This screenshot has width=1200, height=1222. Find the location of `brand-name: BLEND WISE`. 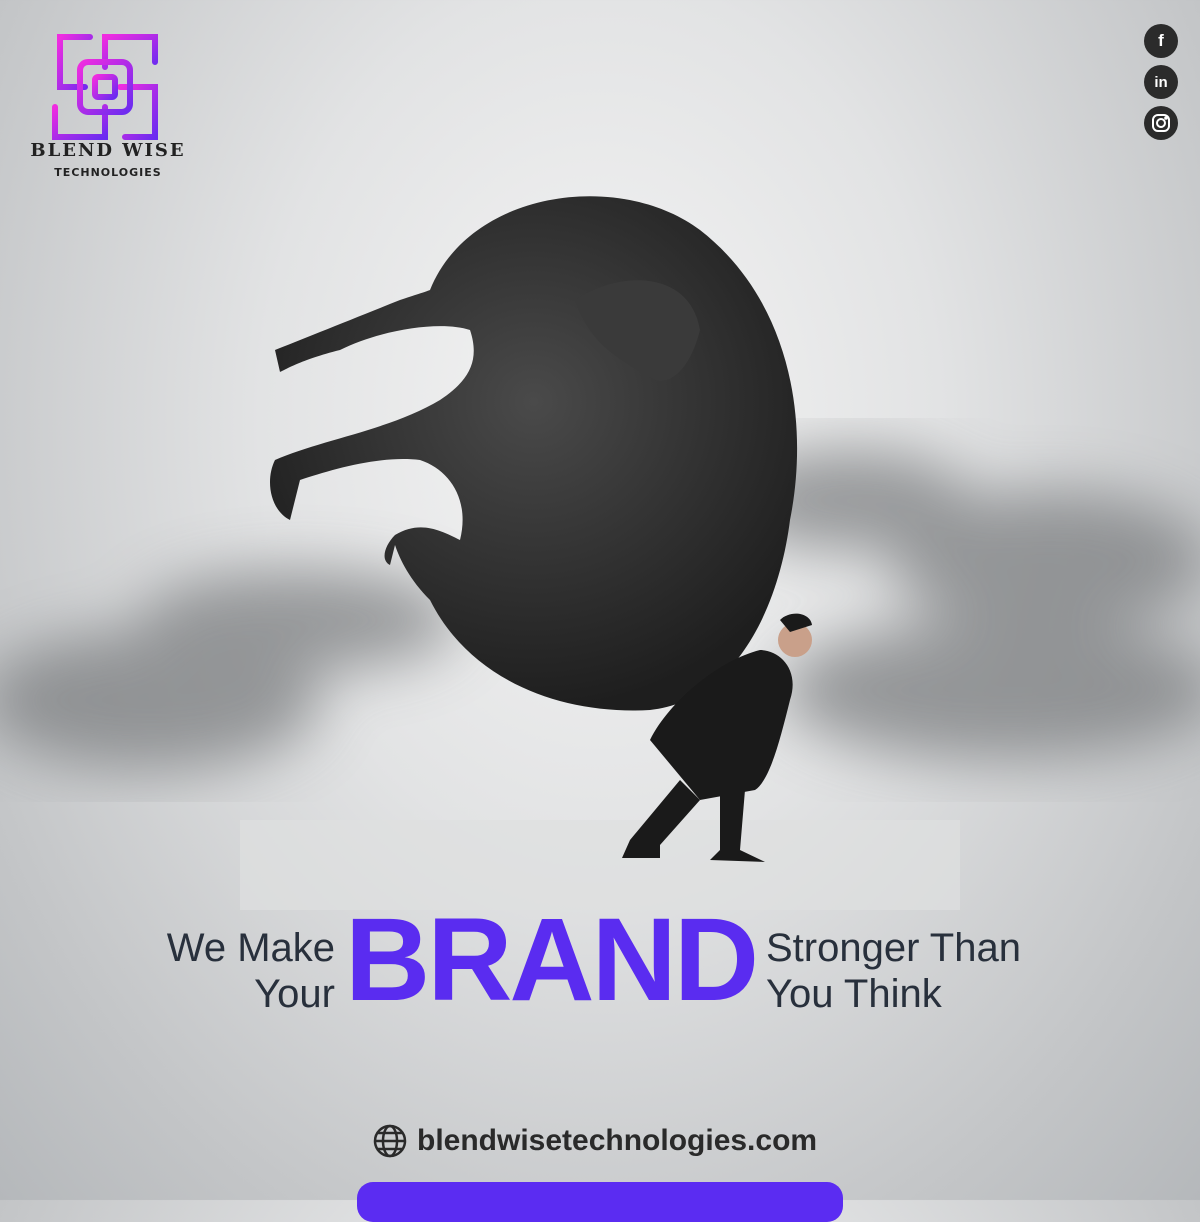

brand-name: BLEND WISE is located at coordinates (108, 150).